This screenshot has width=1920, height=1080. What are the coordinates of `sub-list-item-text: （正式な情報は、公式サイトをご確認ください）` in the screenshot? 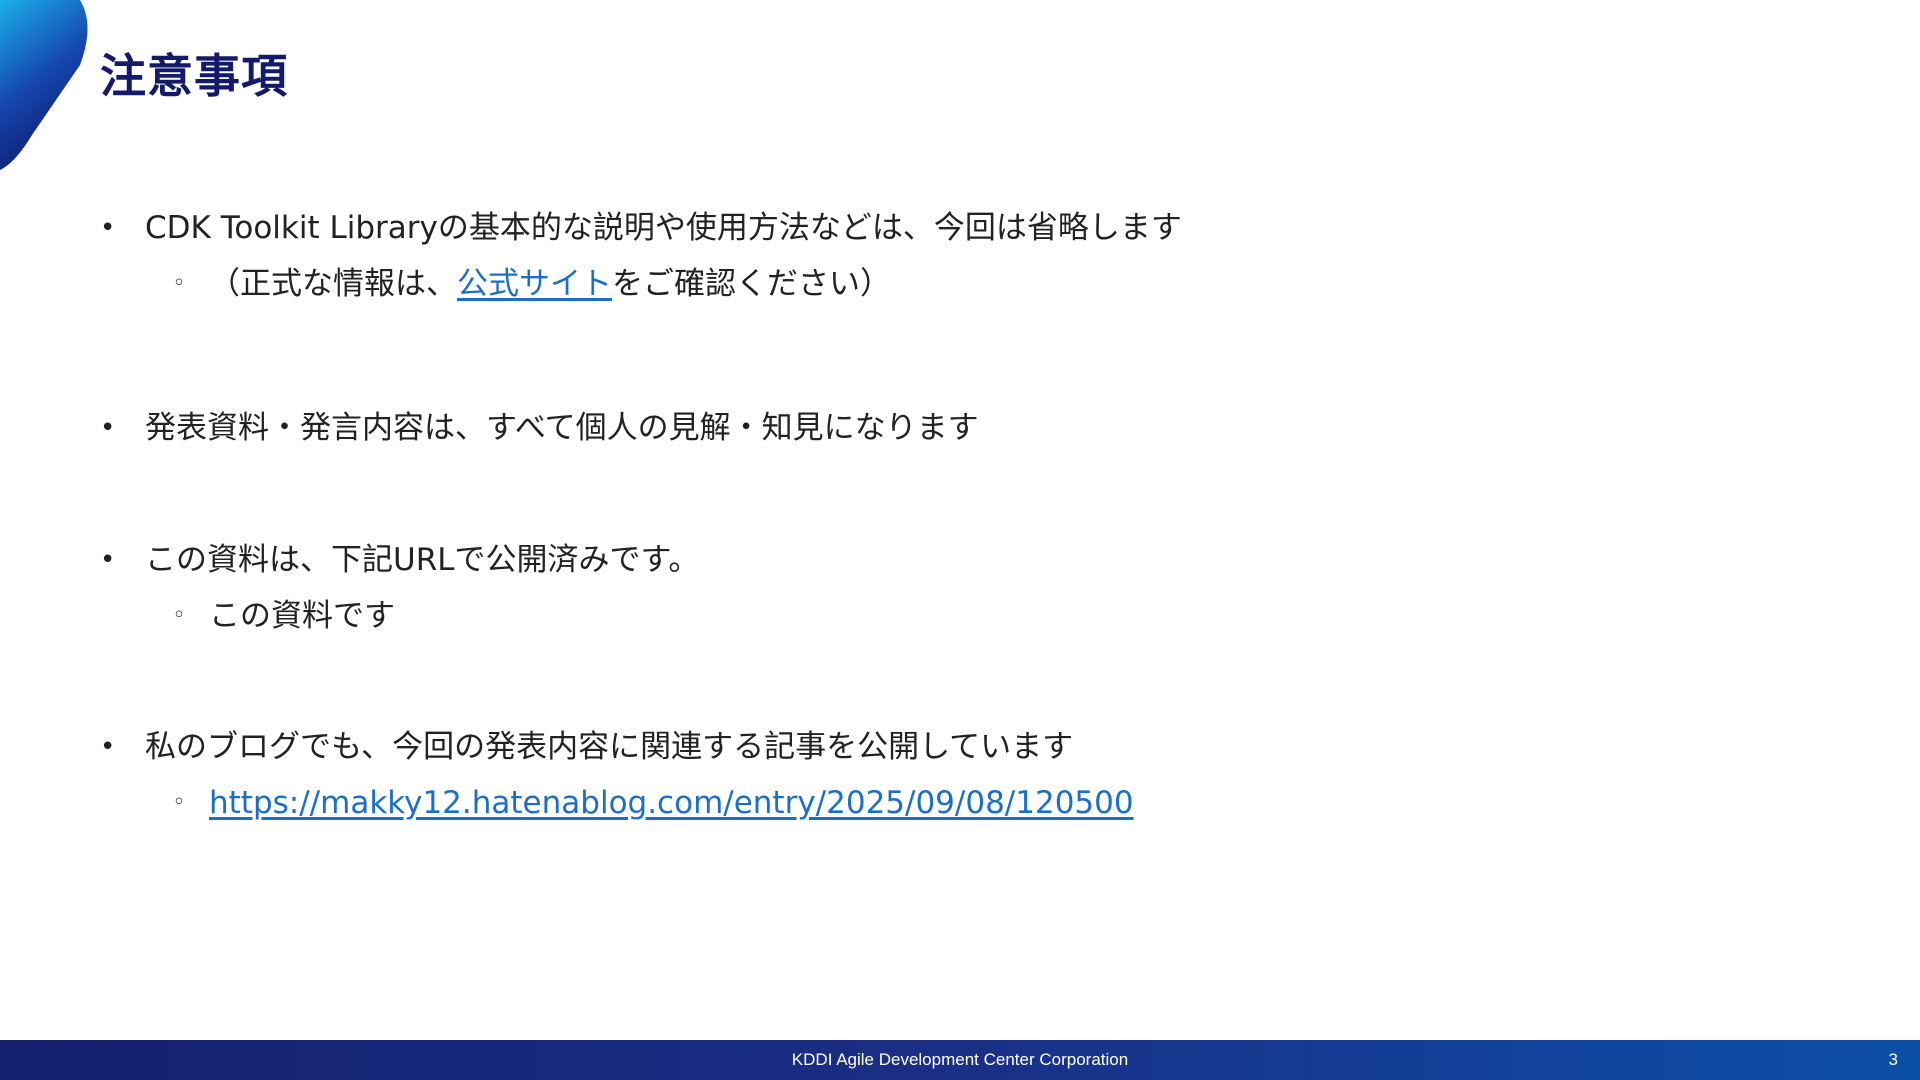 It's located at (550, 284).